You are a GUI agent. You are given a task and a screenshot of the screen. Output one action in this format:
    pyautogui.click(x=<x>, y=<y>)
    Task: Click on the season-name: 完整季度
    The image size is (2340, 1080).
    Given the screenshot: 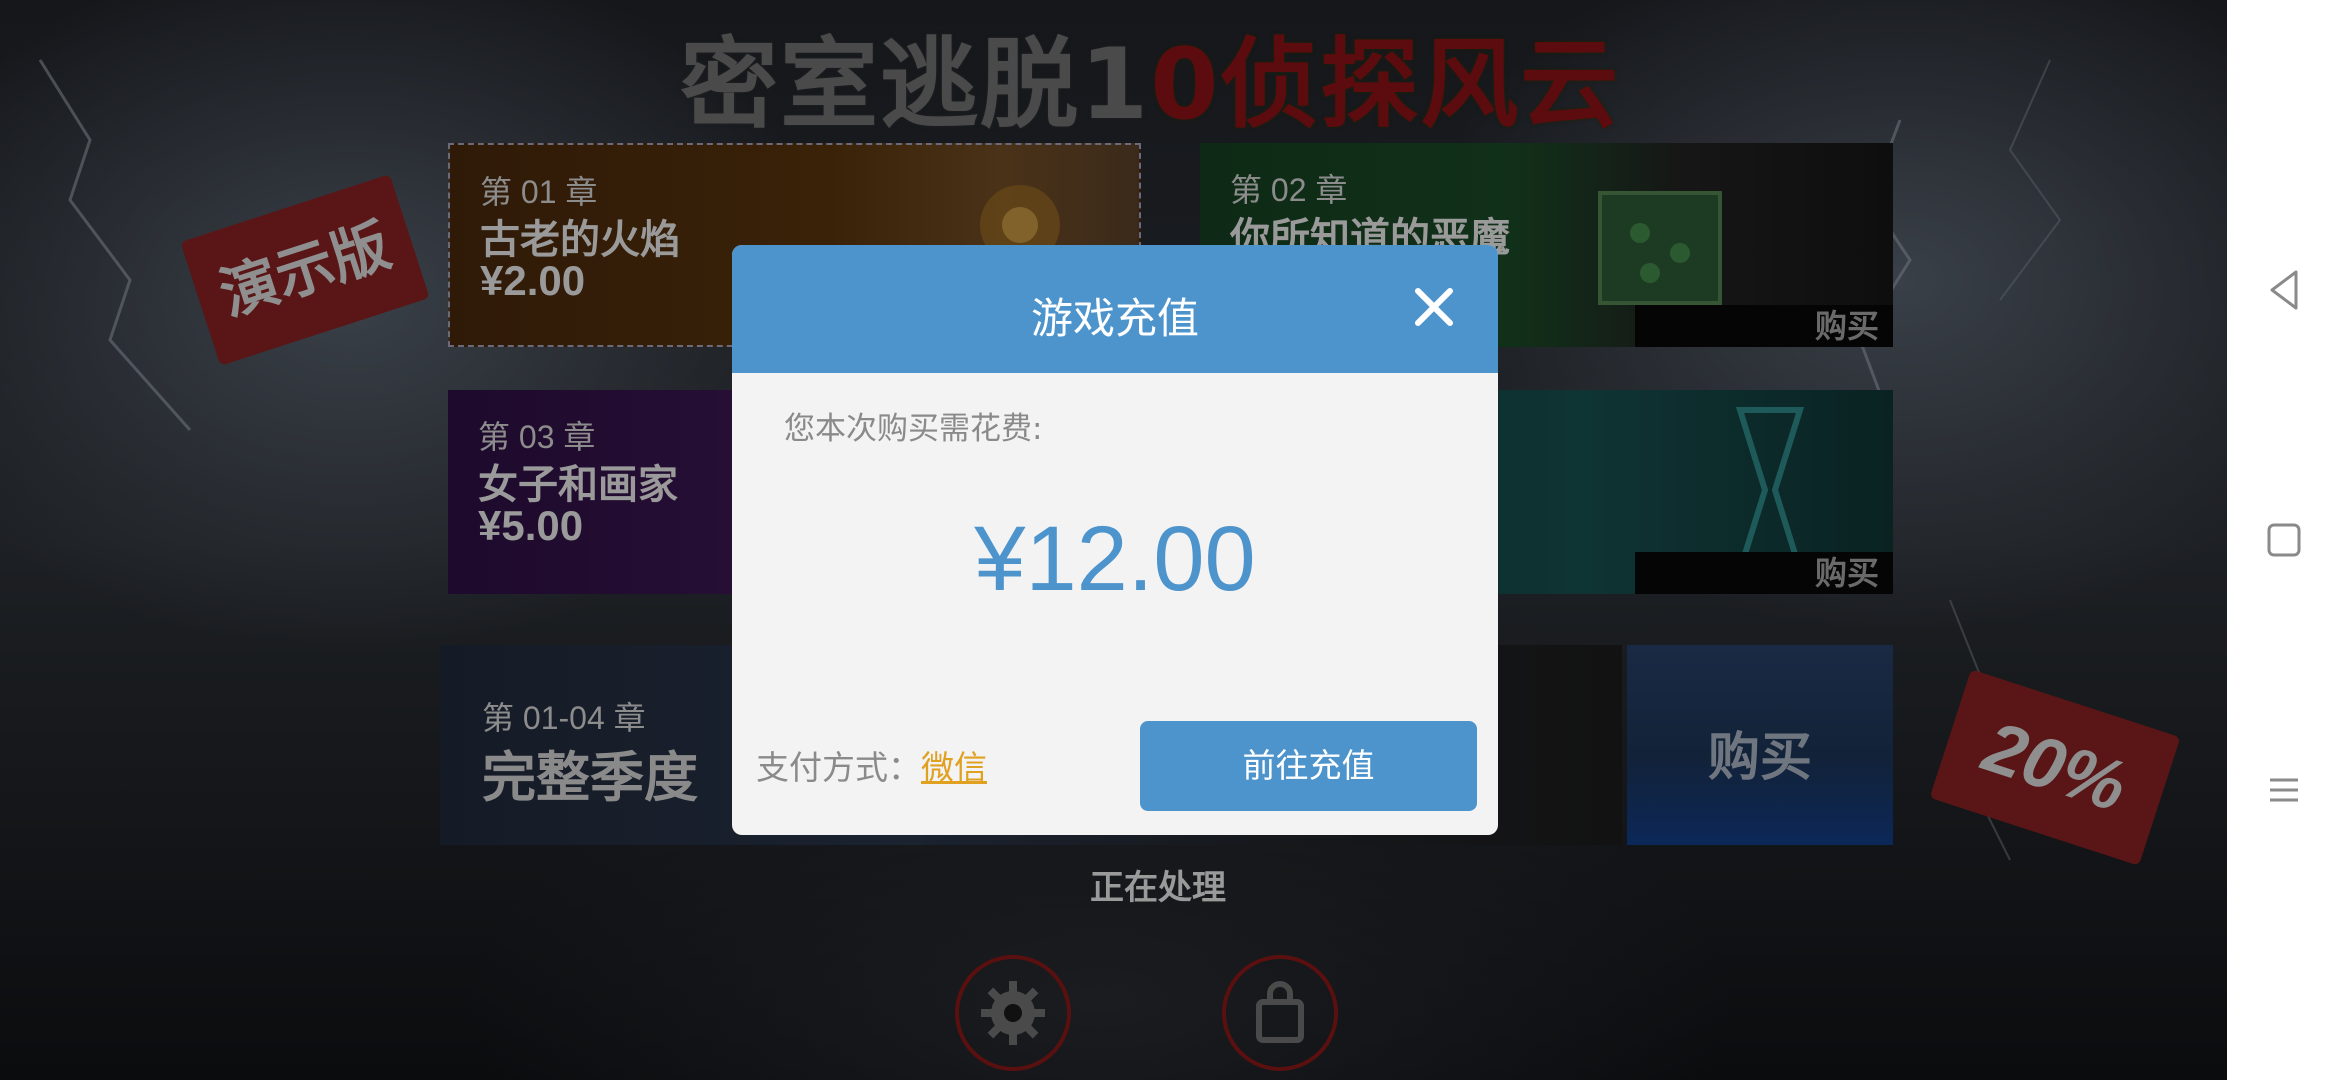 What is the action you would take?
    pyautogui.click(x=590, y=777)
    